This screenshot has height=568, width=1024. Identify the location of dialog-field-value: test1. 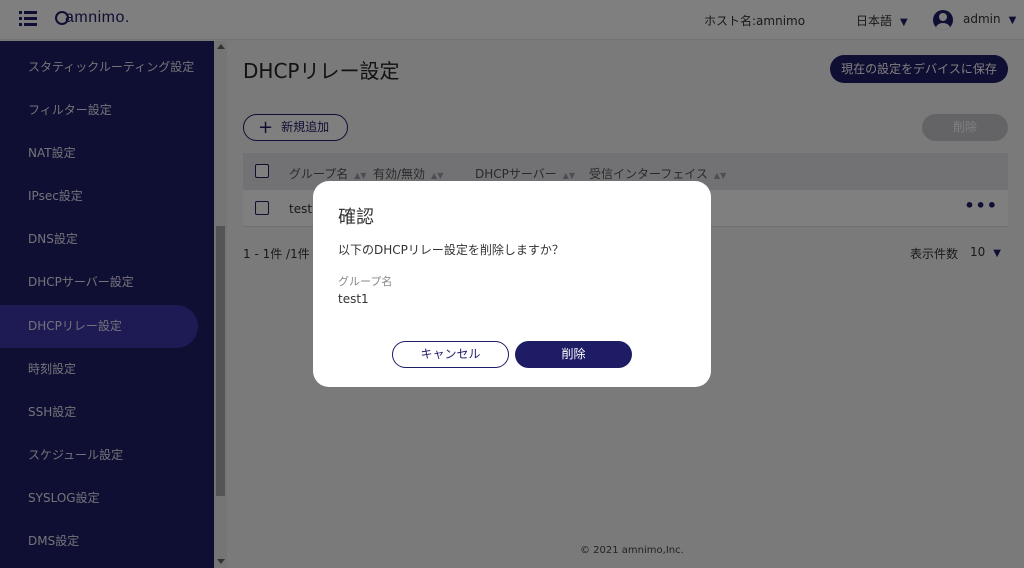
(353, 299).